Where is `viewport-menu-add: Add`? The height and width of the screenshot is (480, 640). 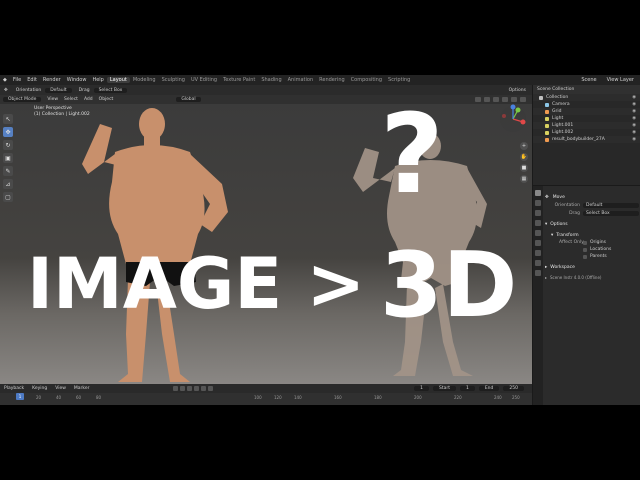 viewport-menu-add: Add is located at coordinates (88, 99).